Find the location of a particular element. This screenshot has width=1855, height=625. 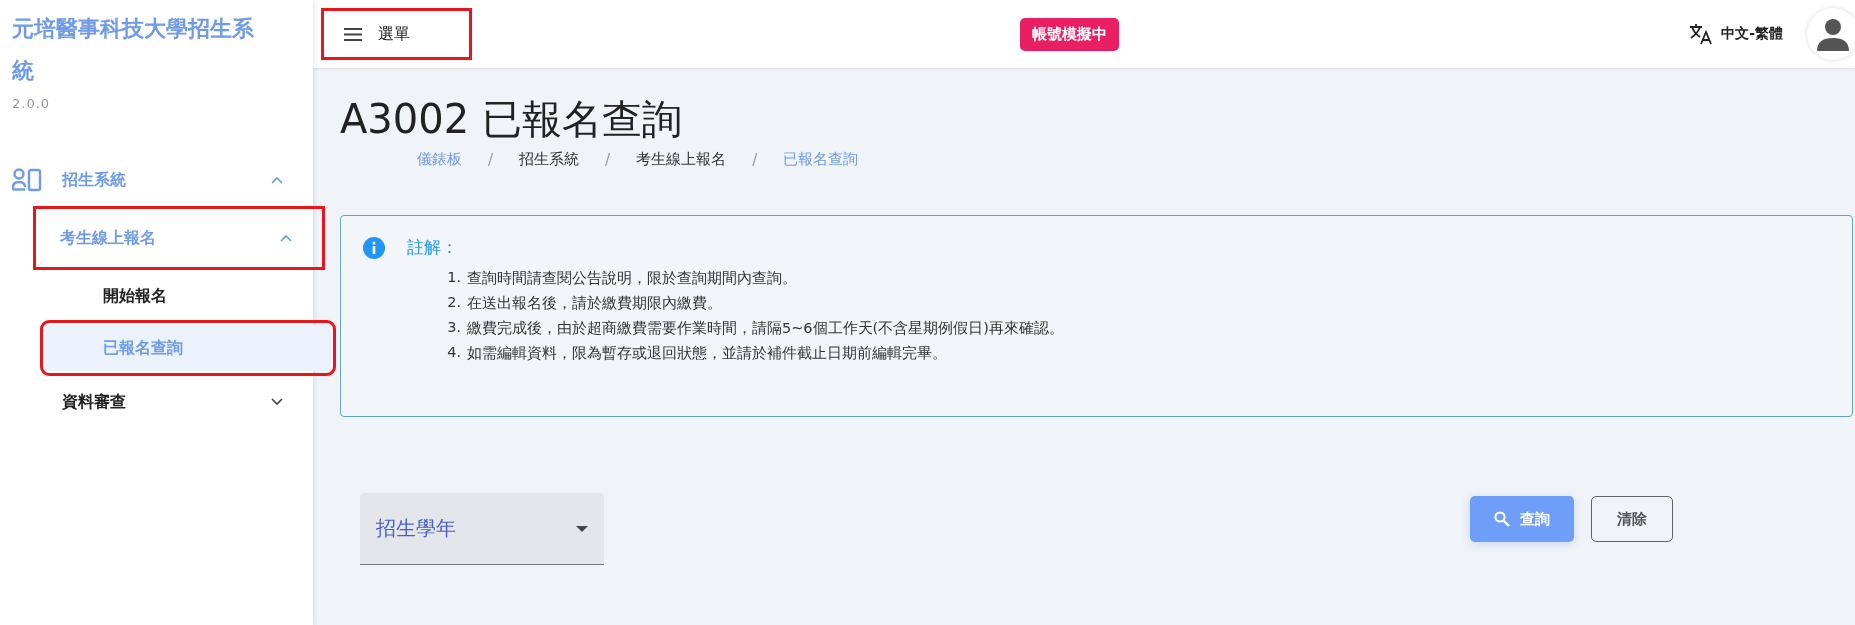

avatar-icon is located at coordinates (1831, 34).